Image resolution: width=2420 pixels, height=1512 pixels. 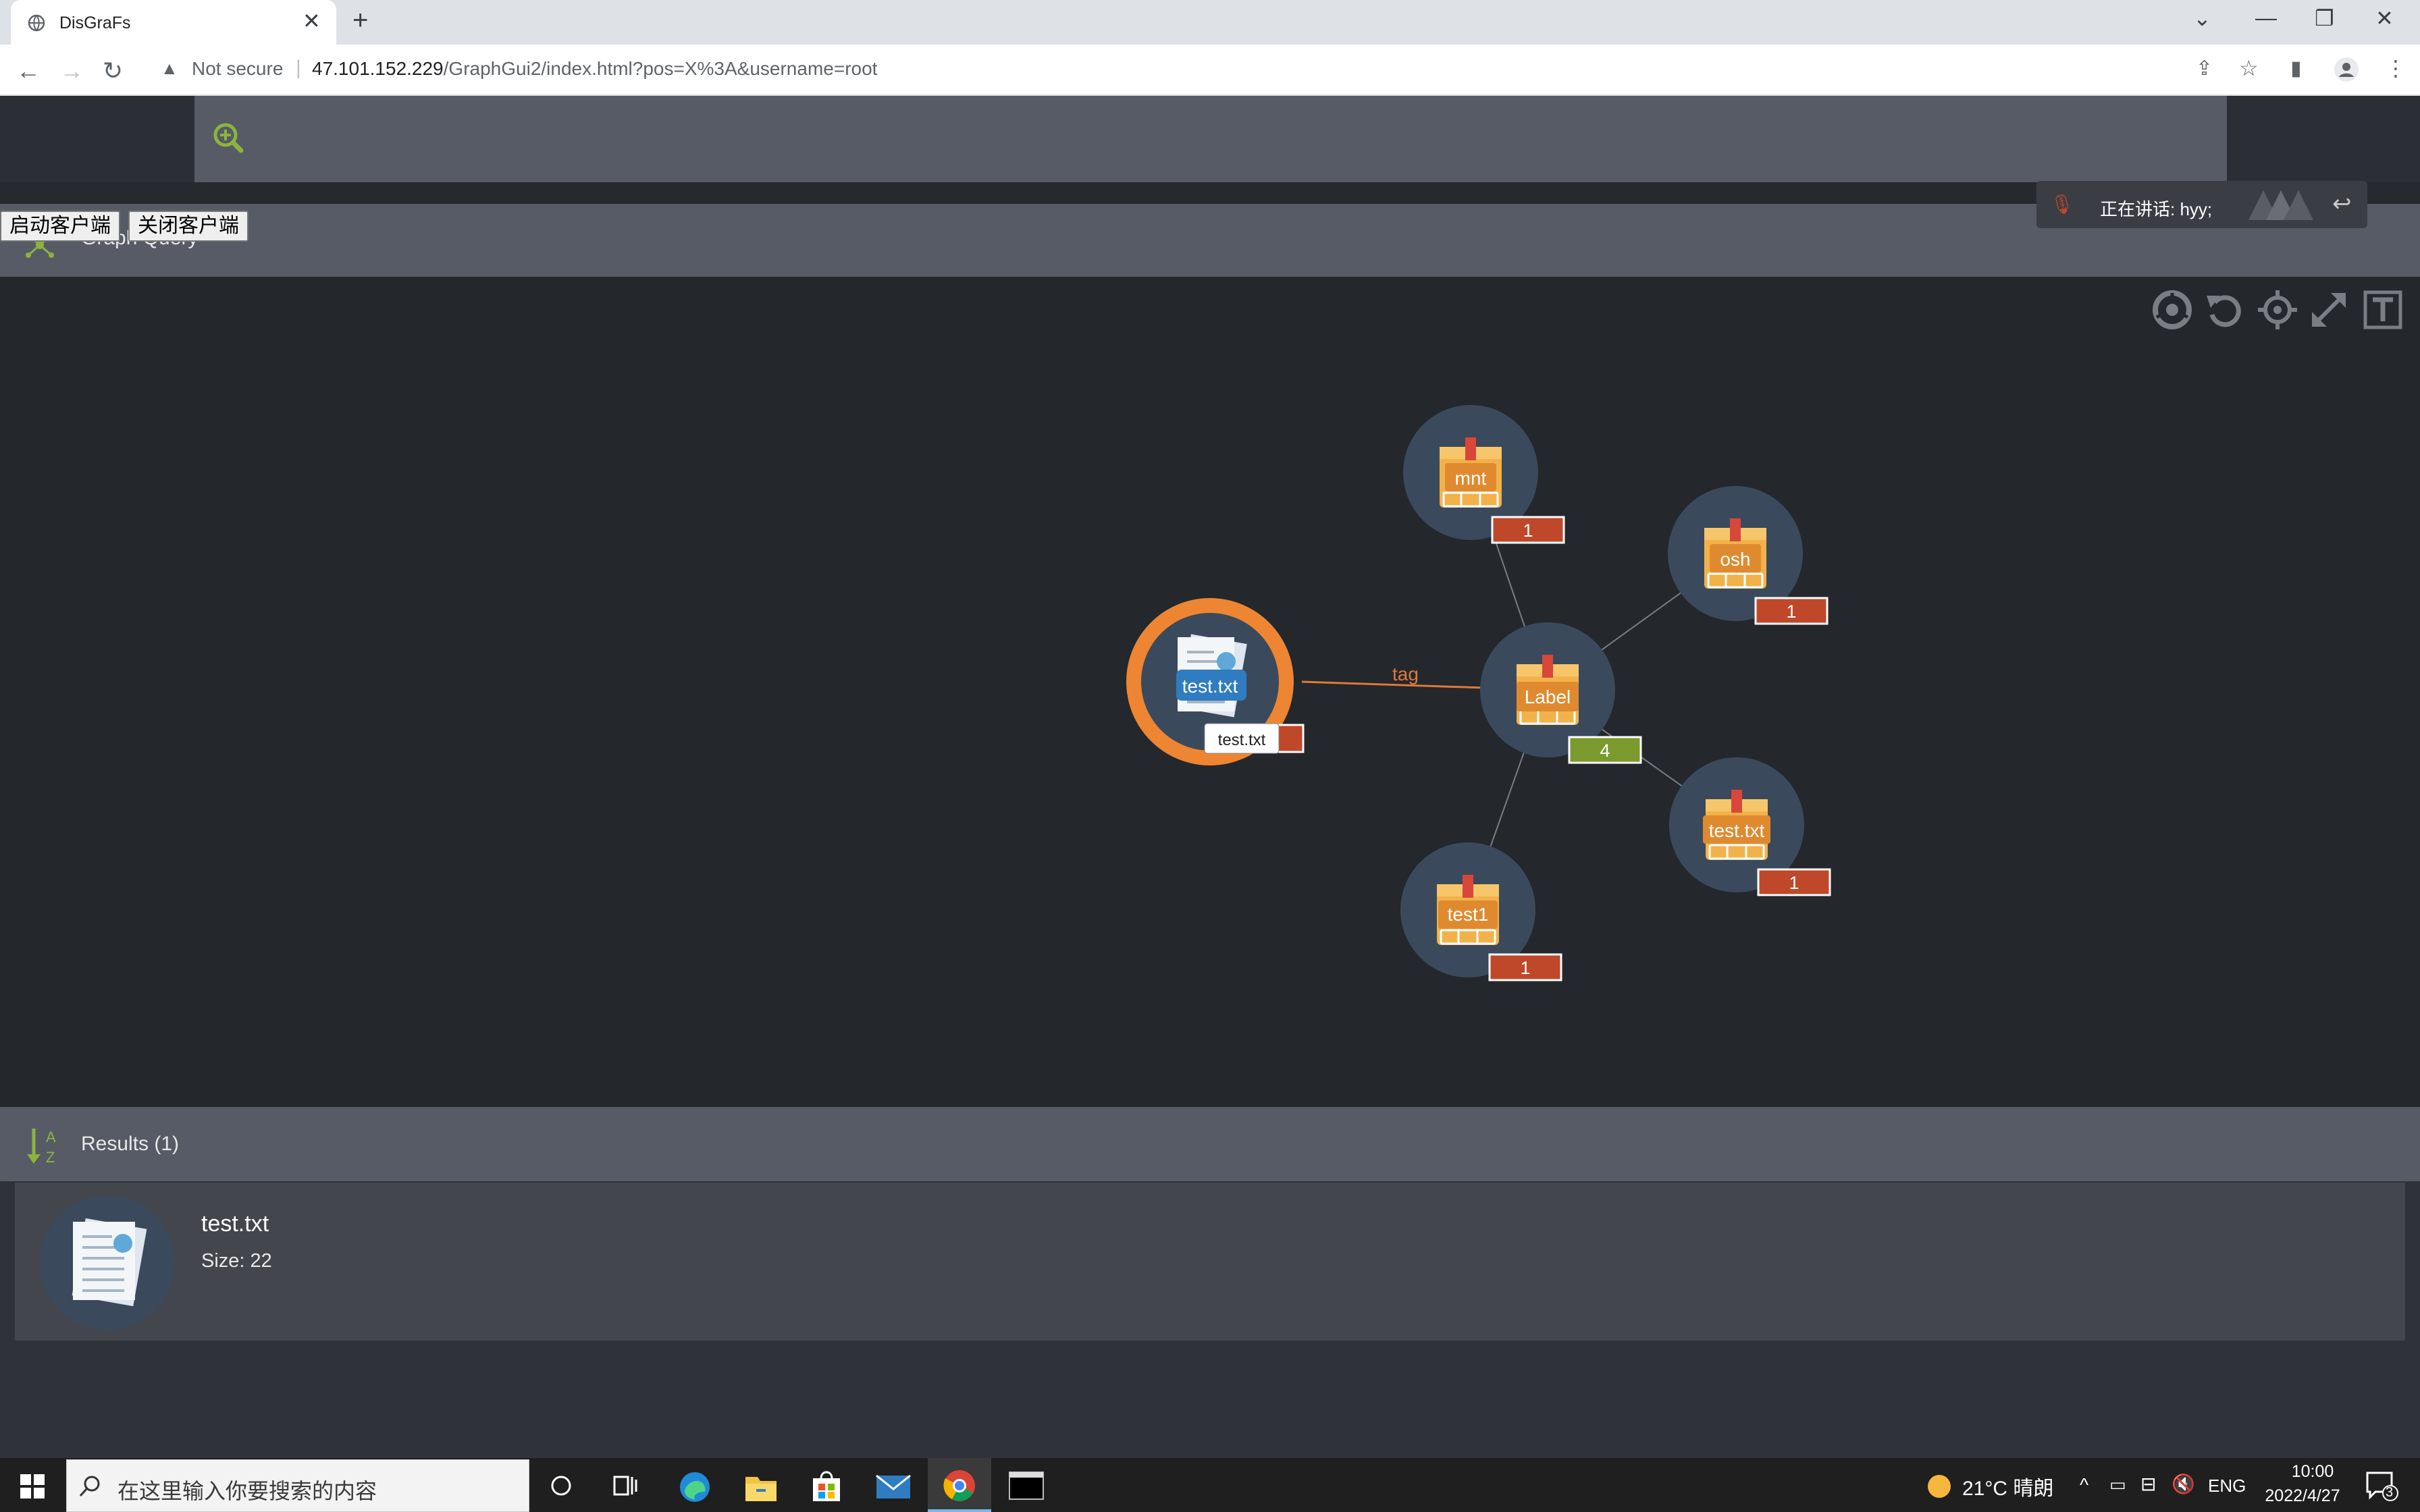 What do you see at coordinates (113, 71) in the screenshot?
I see `reload-icon: ↻` at bounding box center [113, 71].